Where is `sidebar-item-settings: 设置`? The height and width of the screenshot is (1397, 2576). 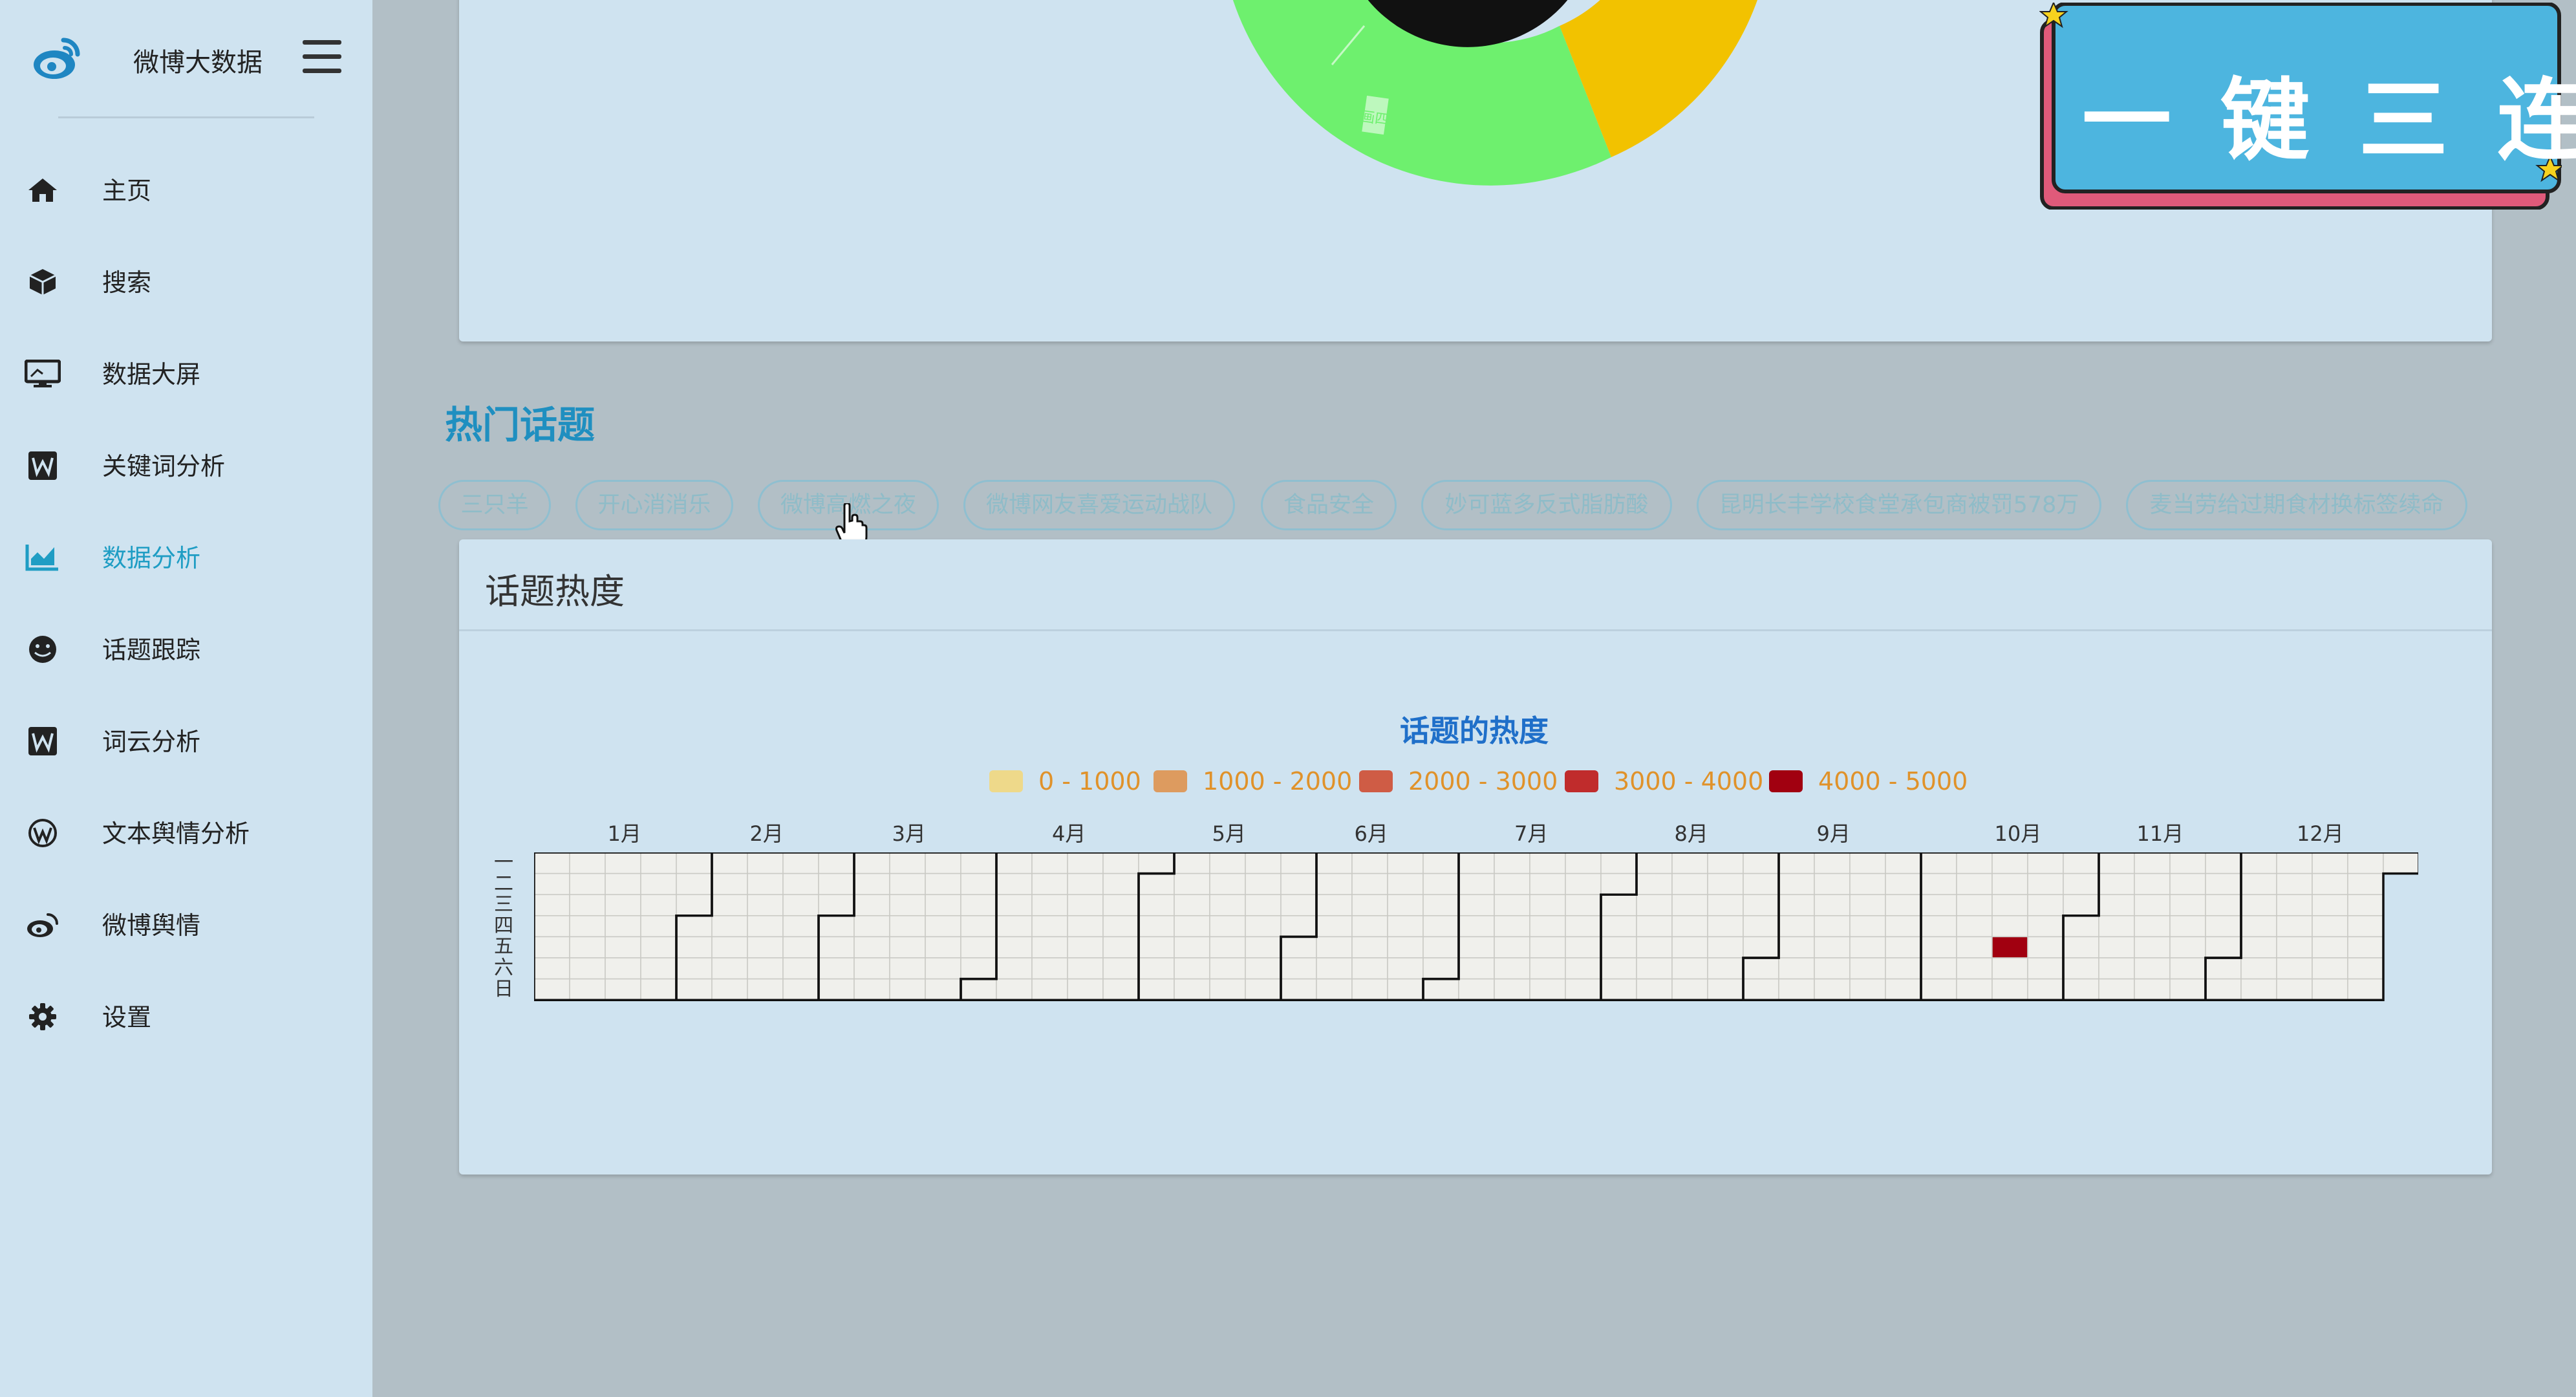 sidebar-item-settings: 设置 is located at coordinates (186, 1016).